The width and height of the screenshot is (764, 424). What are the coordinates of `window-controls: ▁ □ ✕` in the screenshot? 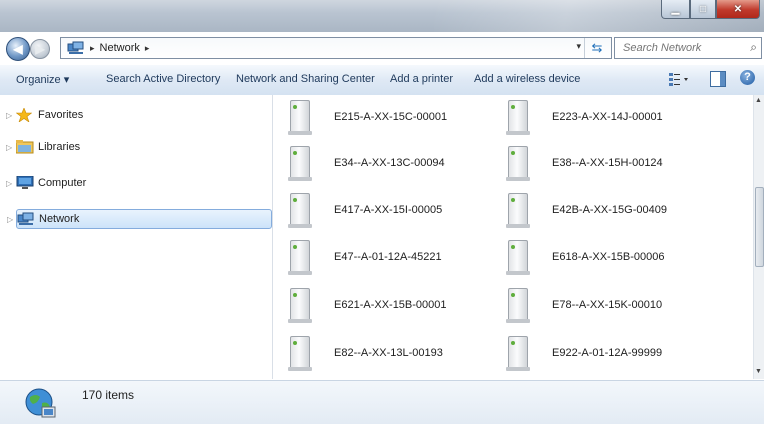 It's located at (710, 9).